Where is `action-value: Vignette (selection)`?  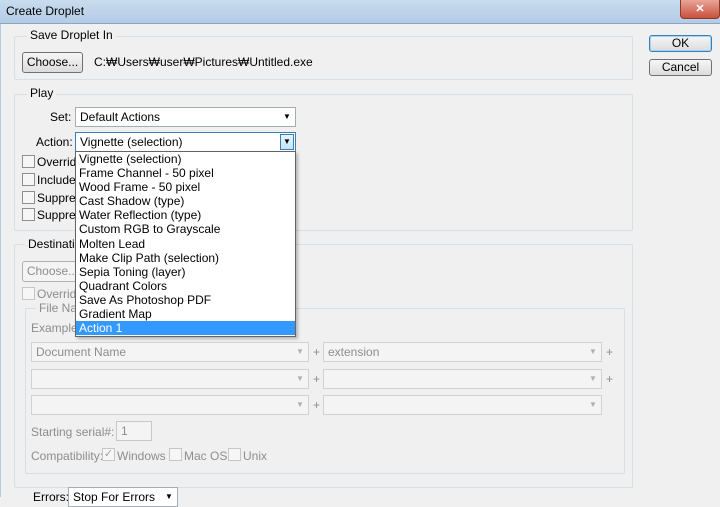
action-value: Vignette (selection) is located at coordinates (131, 142).